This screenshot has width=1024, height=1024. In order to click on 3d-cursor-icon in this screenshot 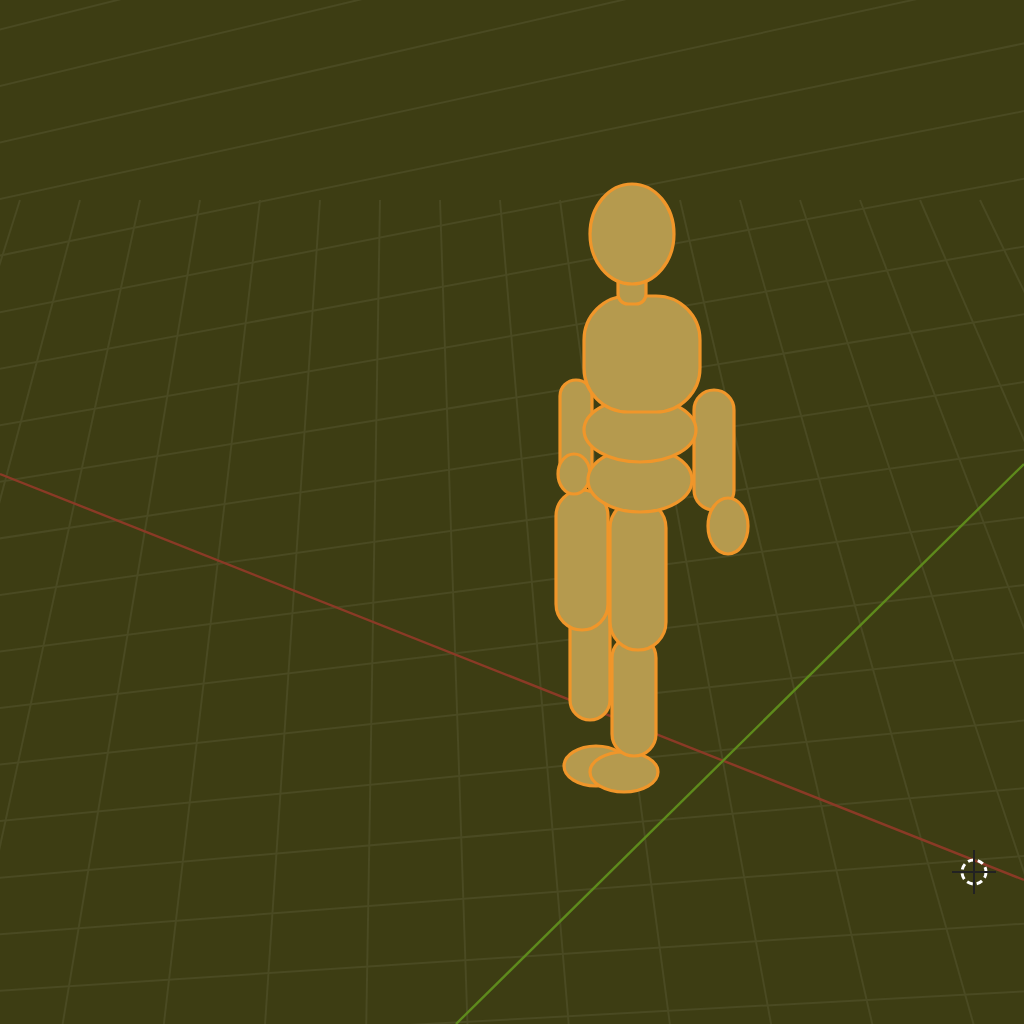, I will do `click(974, 872)`.